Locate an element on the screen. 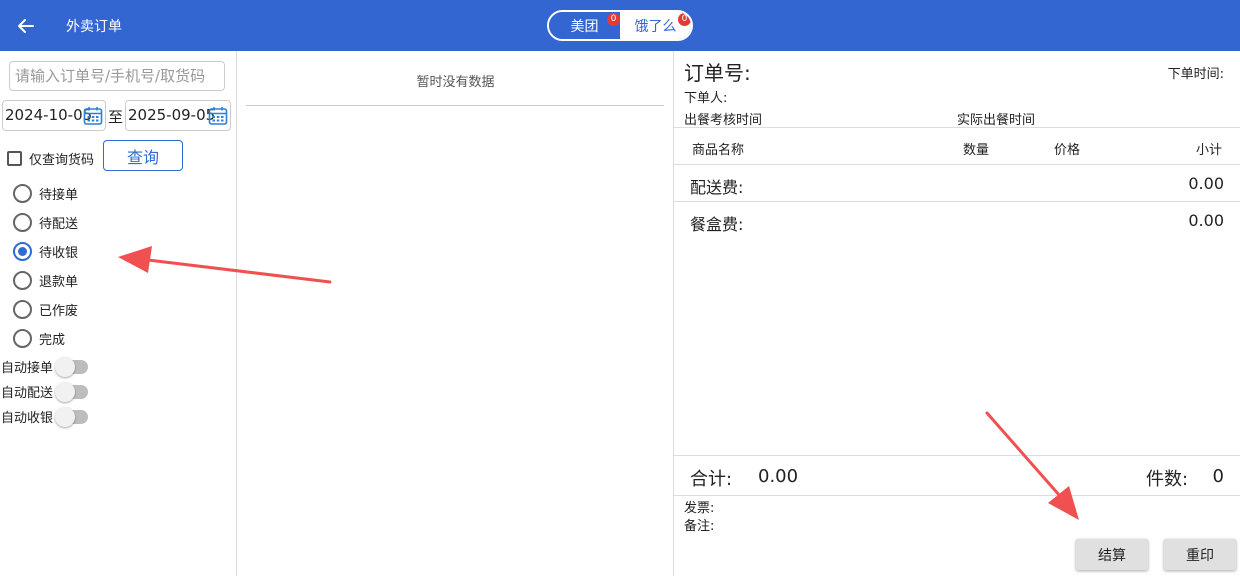 The width and height of the screenshot is (1240, 576). status-radio-pending-accept: 待接单 is located at coordinates (45, 193).